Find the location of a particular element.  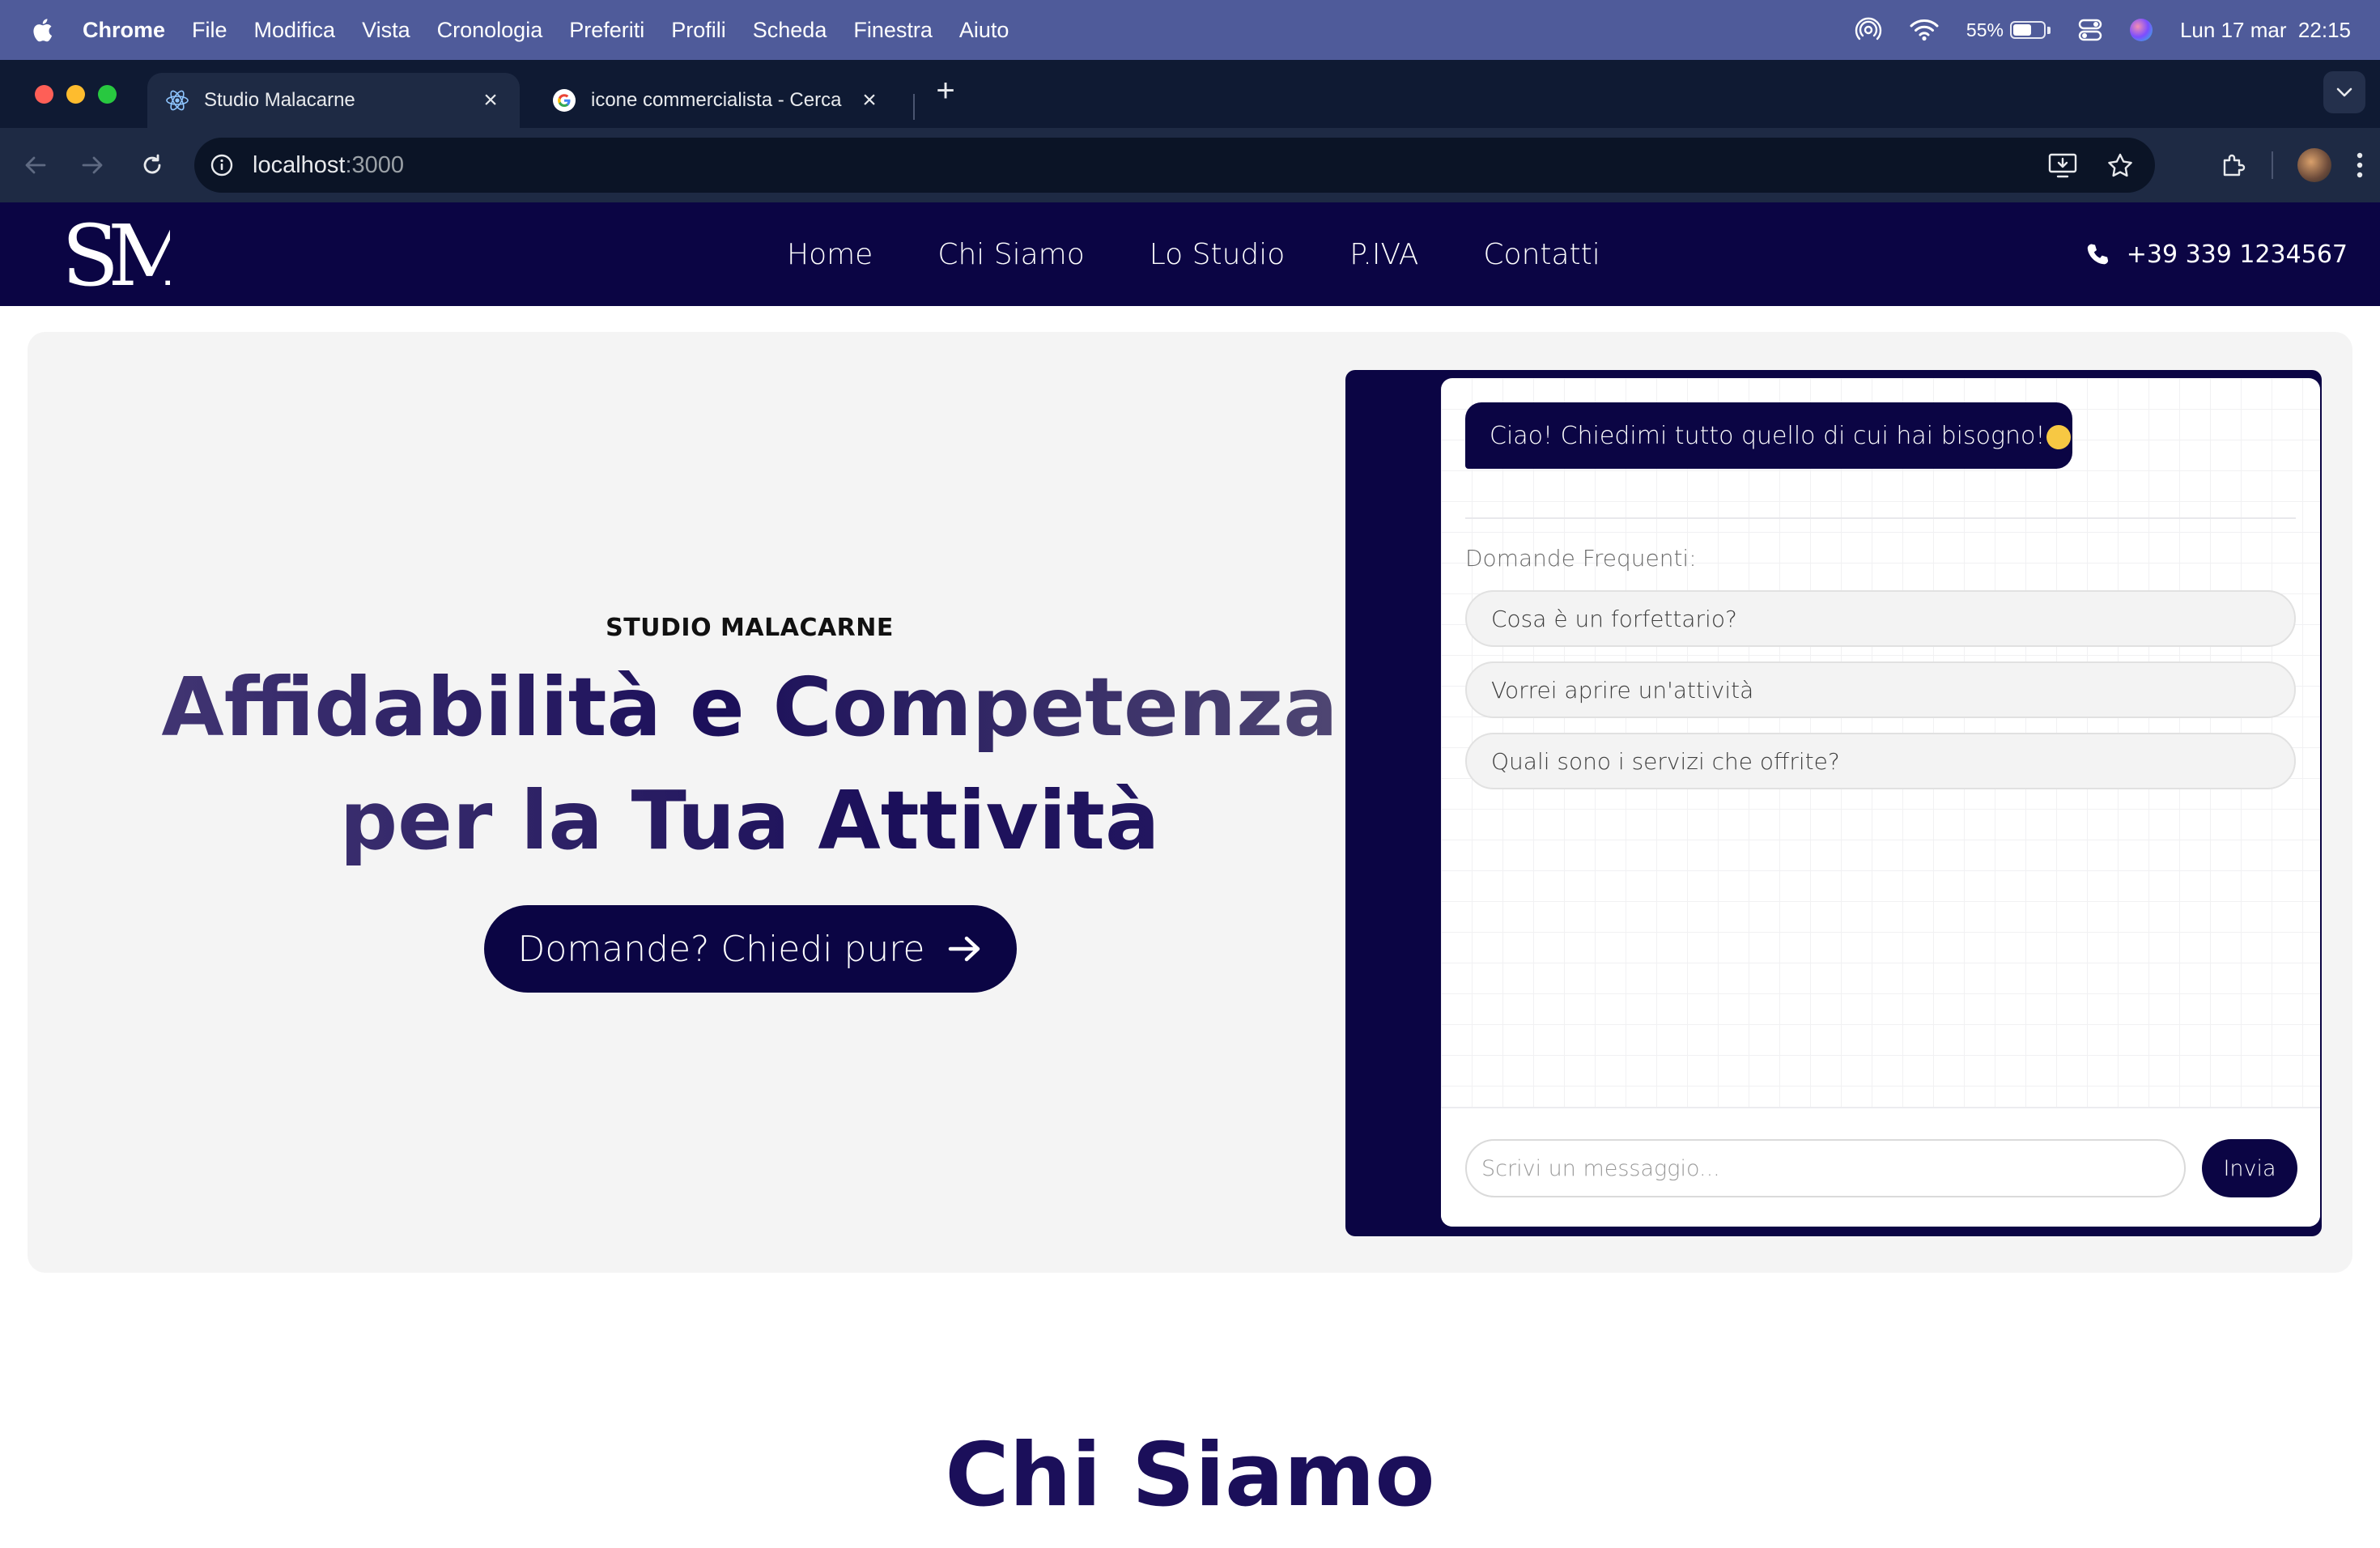

window-minimize-button is located at coordinates (75, 95).